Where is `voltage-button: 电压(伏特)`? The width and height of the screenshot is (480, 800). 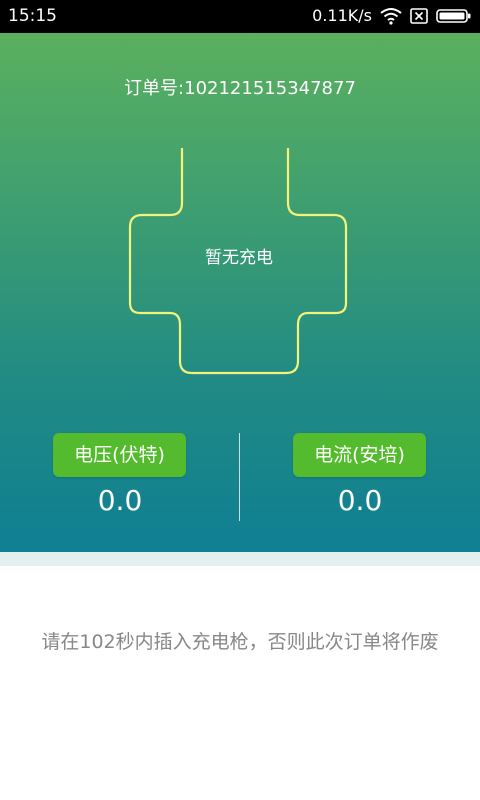
voltage-button: 电压(伏特) is located at coordinates (119, 455).